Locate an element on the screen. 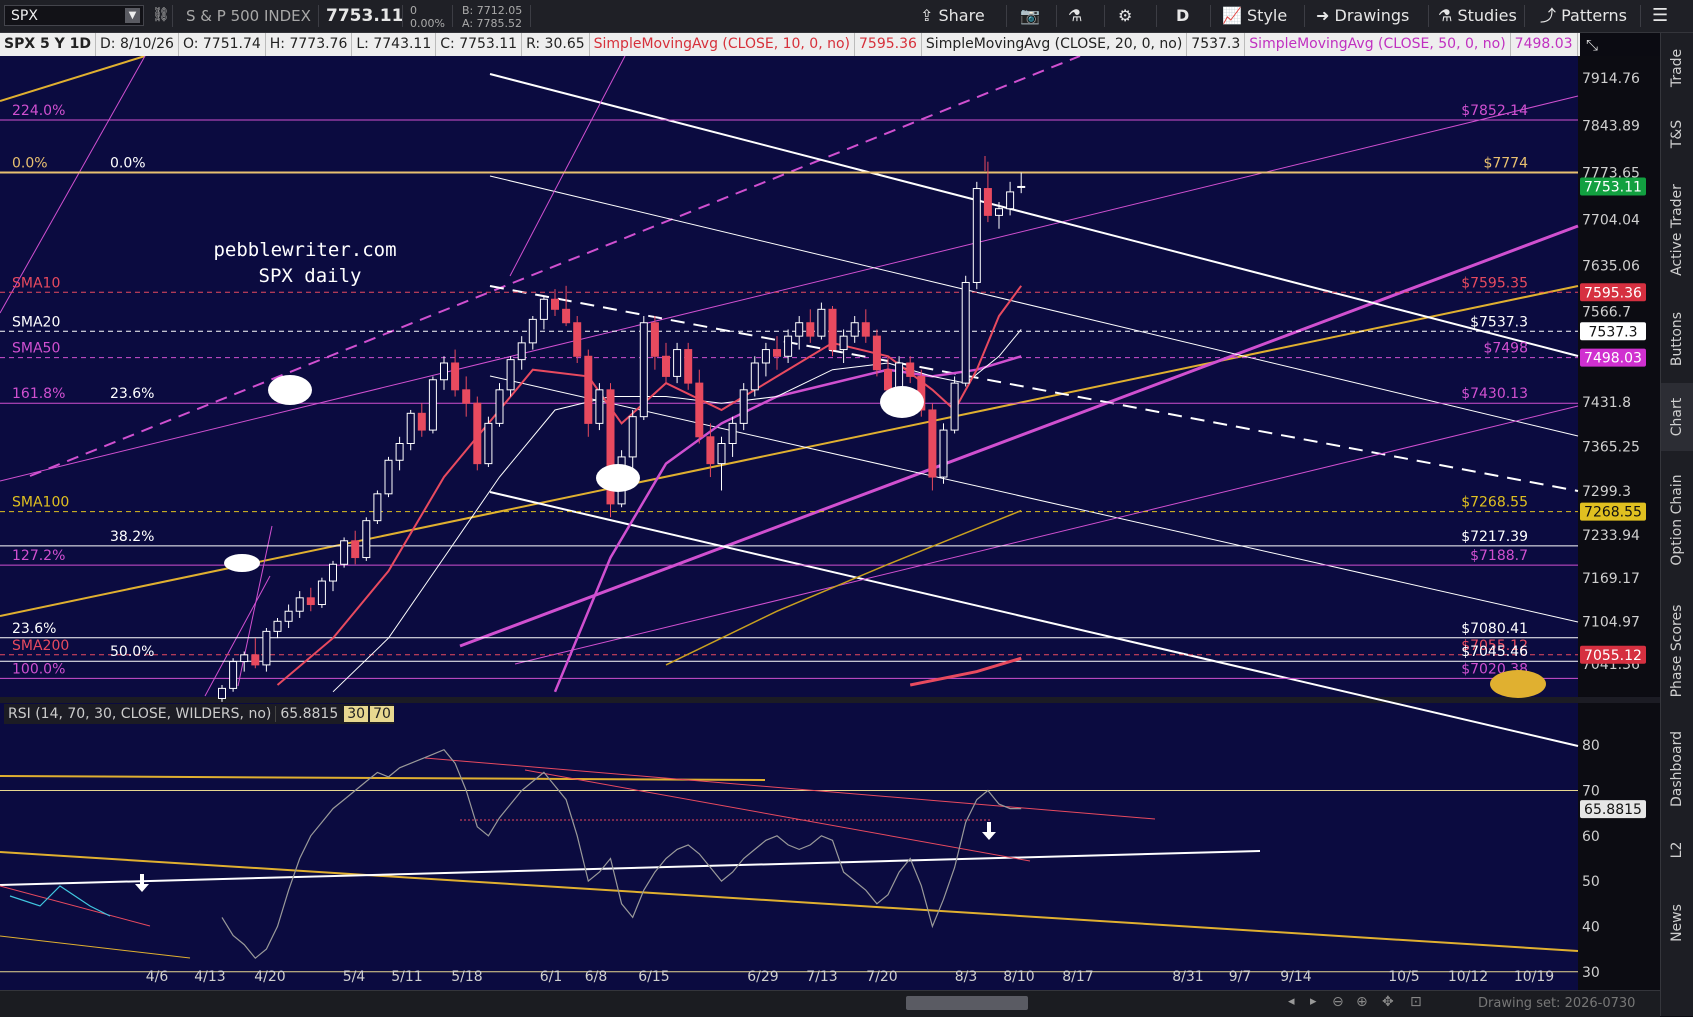  scroll-right-icon: ▸ is located at coordinates (1313, 1001).